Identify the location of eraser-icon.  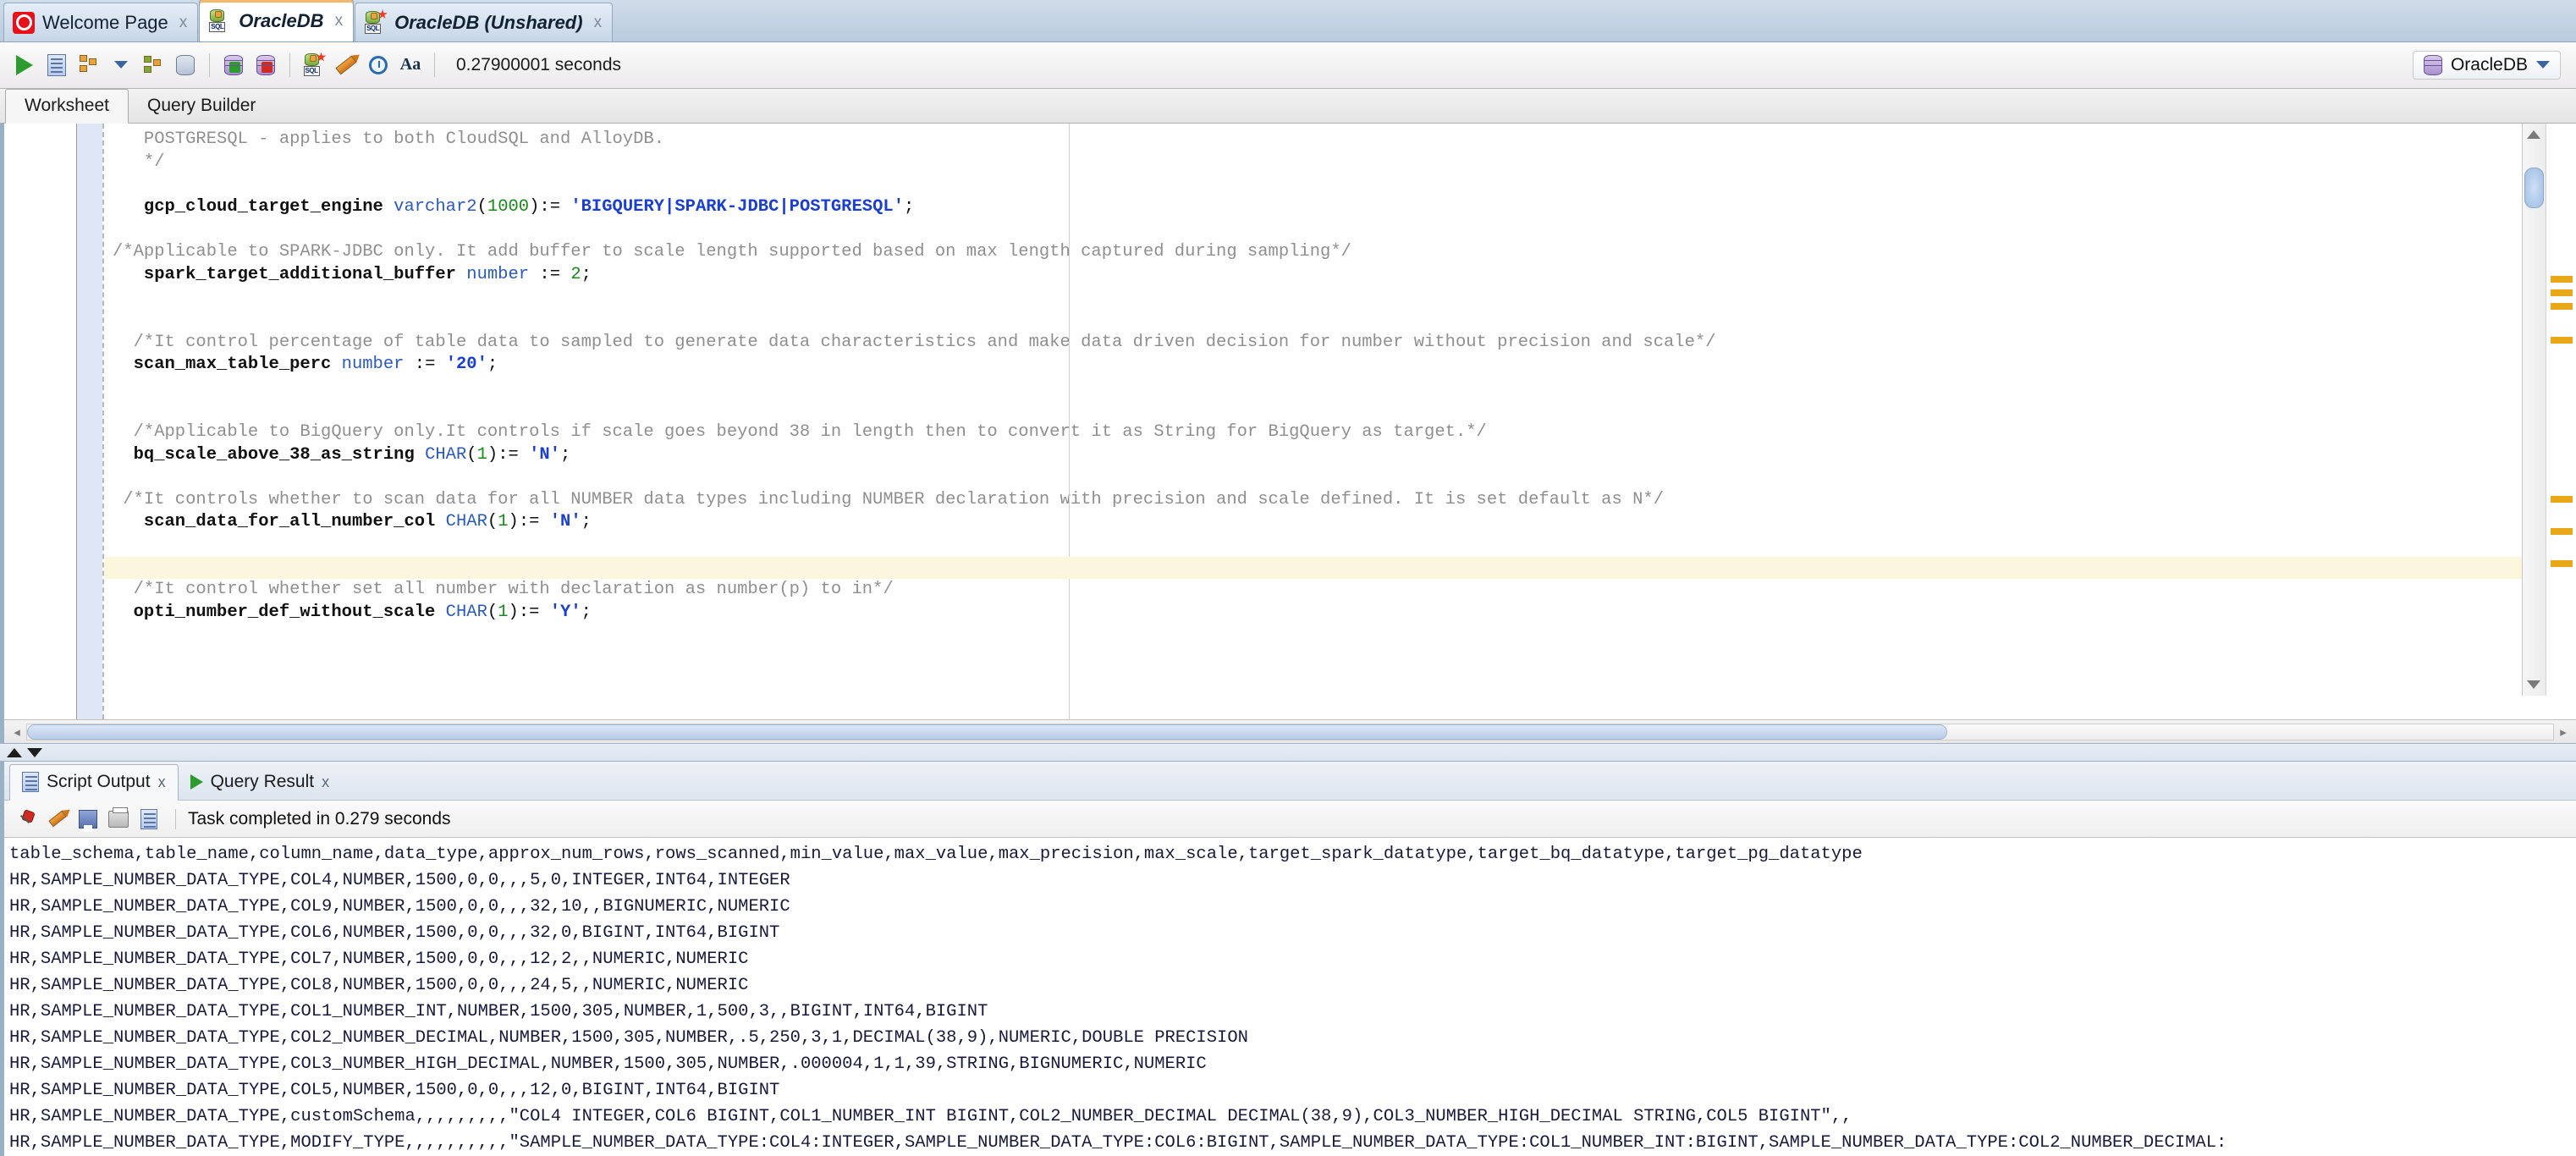
(57, 819).